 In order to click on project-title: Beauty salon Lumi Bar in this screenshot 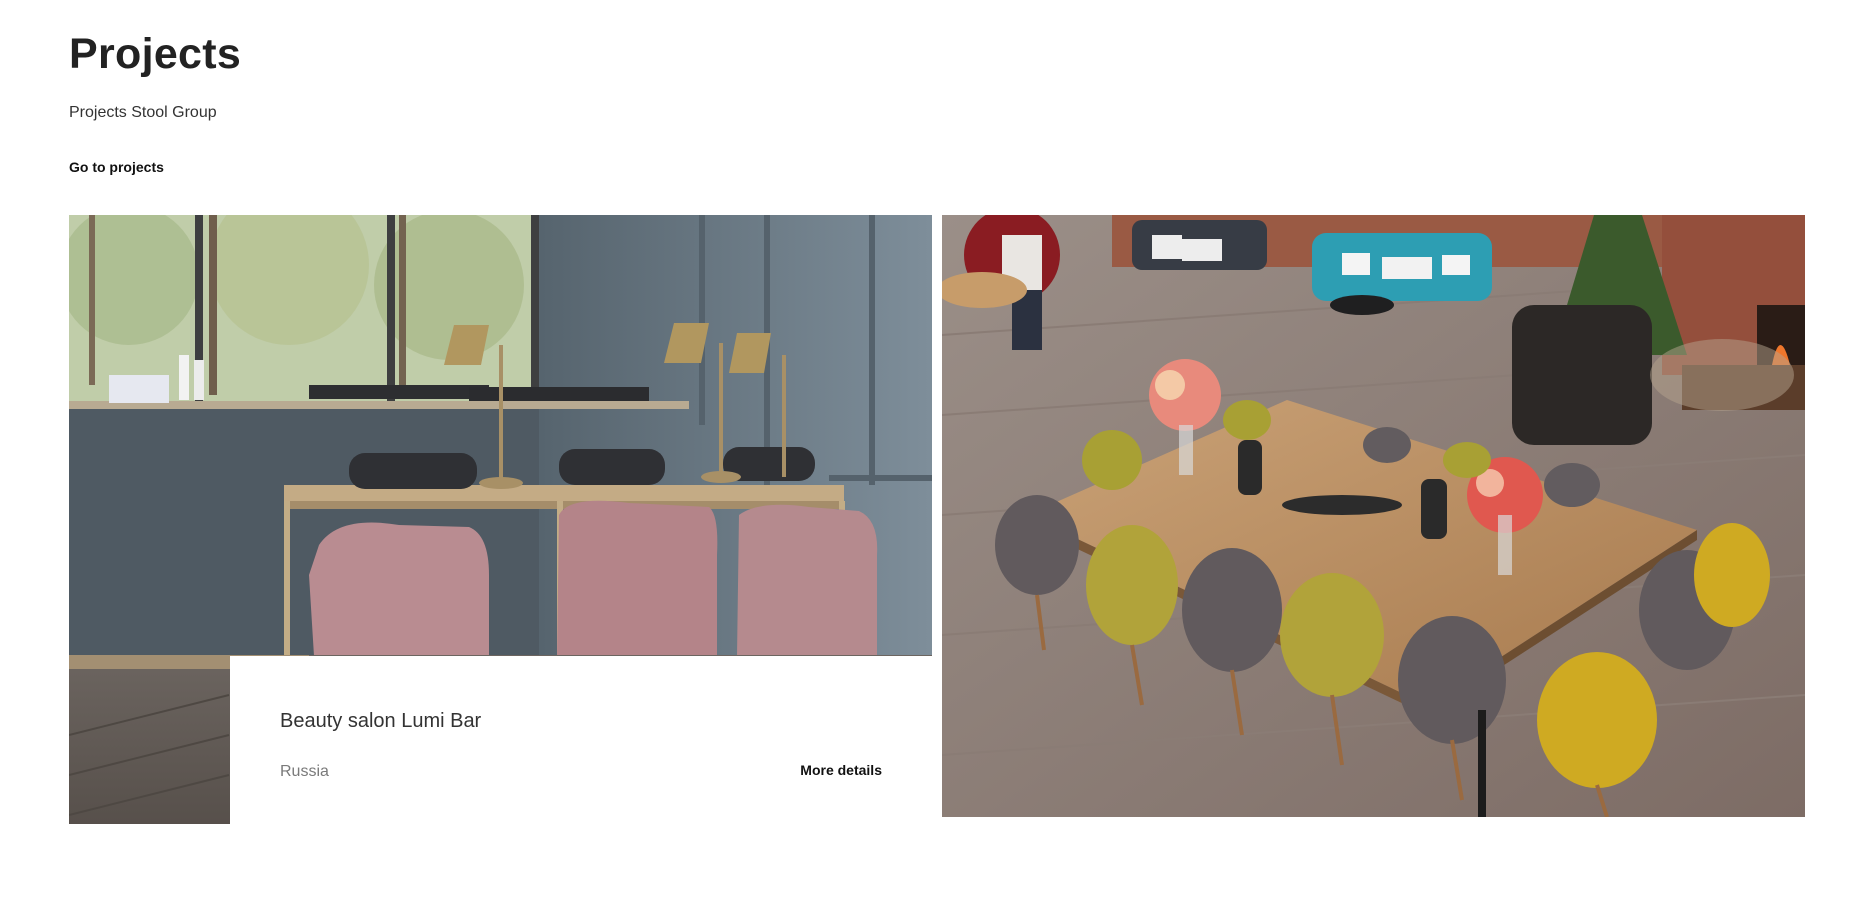, I will do `click(380, 721)`.